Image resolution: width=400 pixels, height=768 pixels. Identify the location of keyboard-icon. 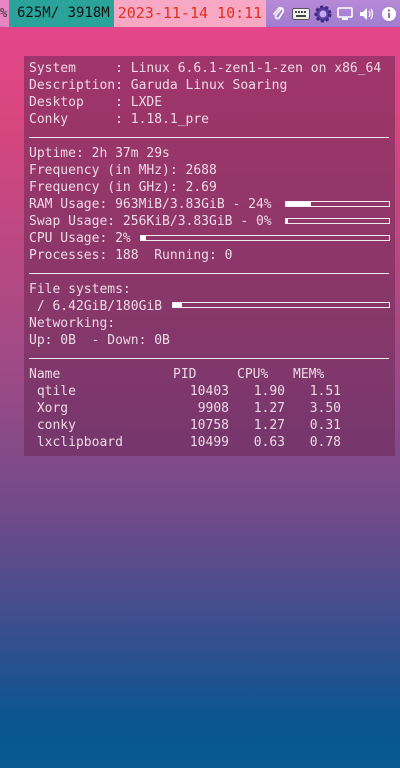
(301, 13).